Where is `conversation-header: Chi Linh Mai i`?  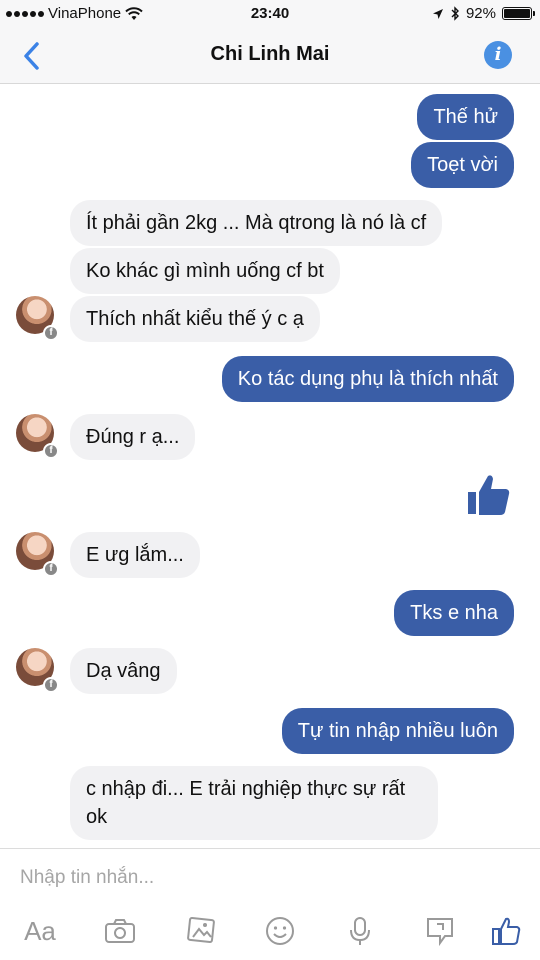 conversation-header: Chi Linh Mai i is located at coordinates (270, 56).